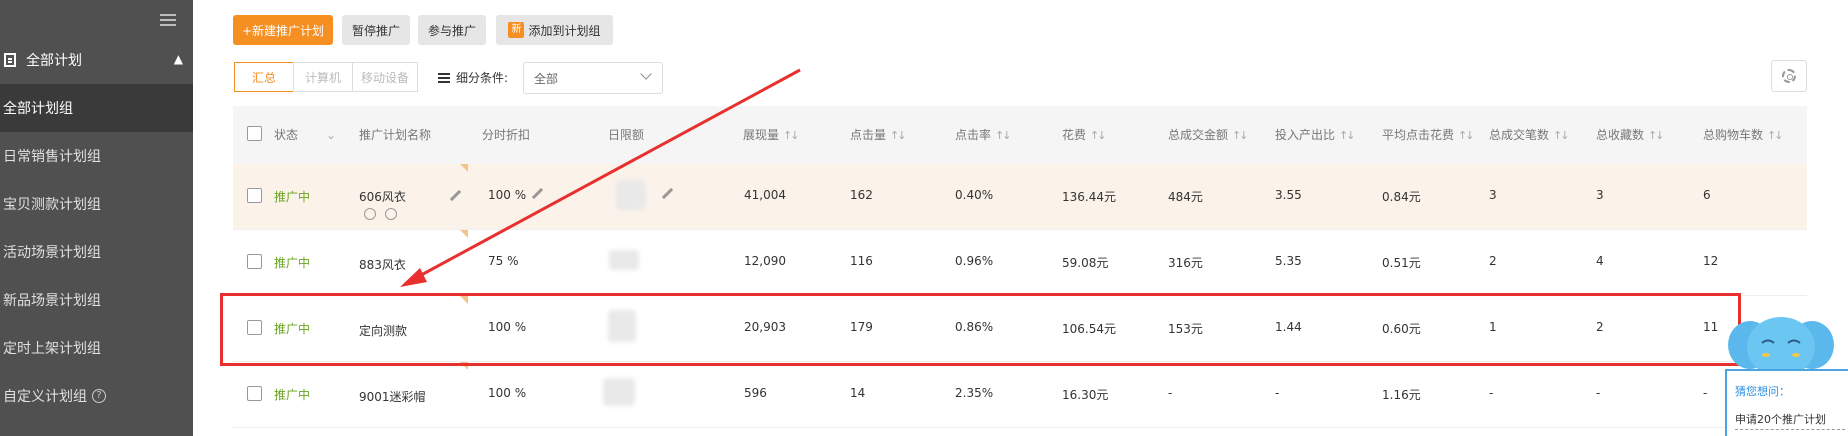 The image size is (1848, 436). I want to click on header-roi: 投入产出比 ↑↓, so click(1315, 134).